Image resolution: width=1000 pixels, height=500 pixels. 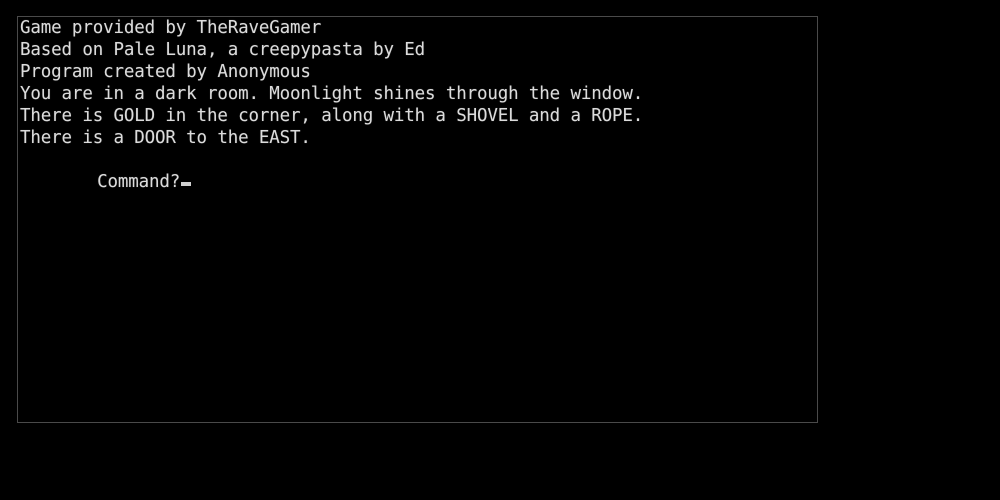 I want to click on console-line: Game provided by TheRaveGamer, so click(x=171, y=28).